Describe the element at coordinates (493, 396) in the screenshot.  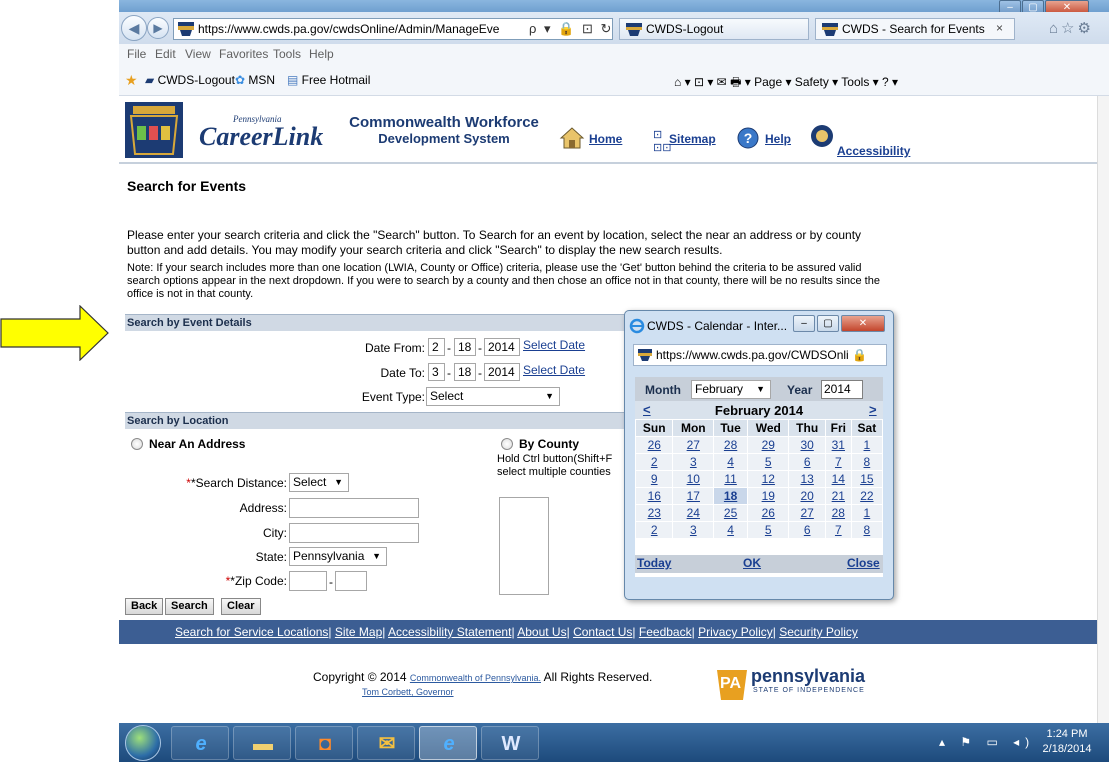
I see `event-type-select: Select ▼` at that location.